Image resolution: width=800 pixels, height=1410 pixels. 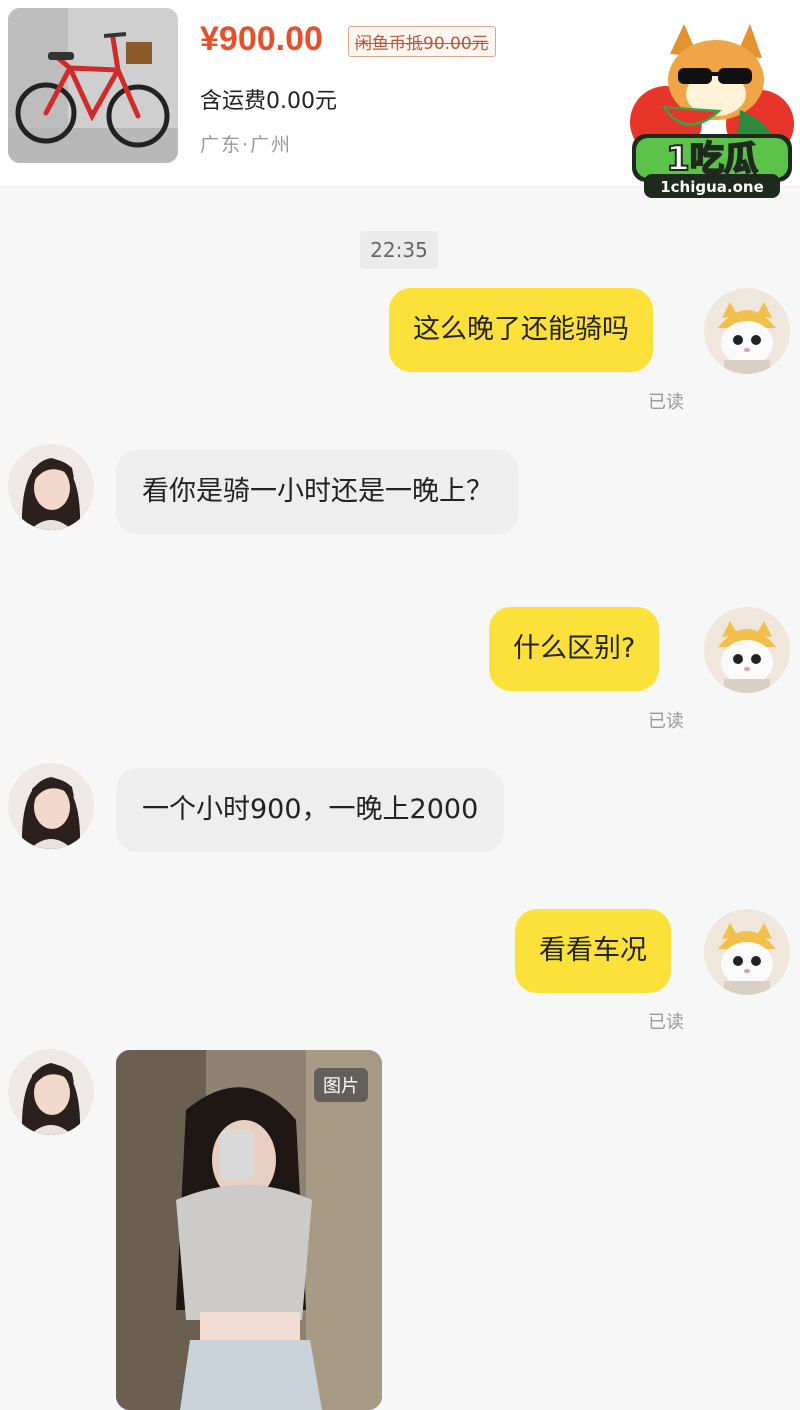 What do you see at coordinates (521, 330) in the screenshot?
I see `outgoing-message-bubble: 这么晚了还能骑吗` at bounding box center [521, 330].